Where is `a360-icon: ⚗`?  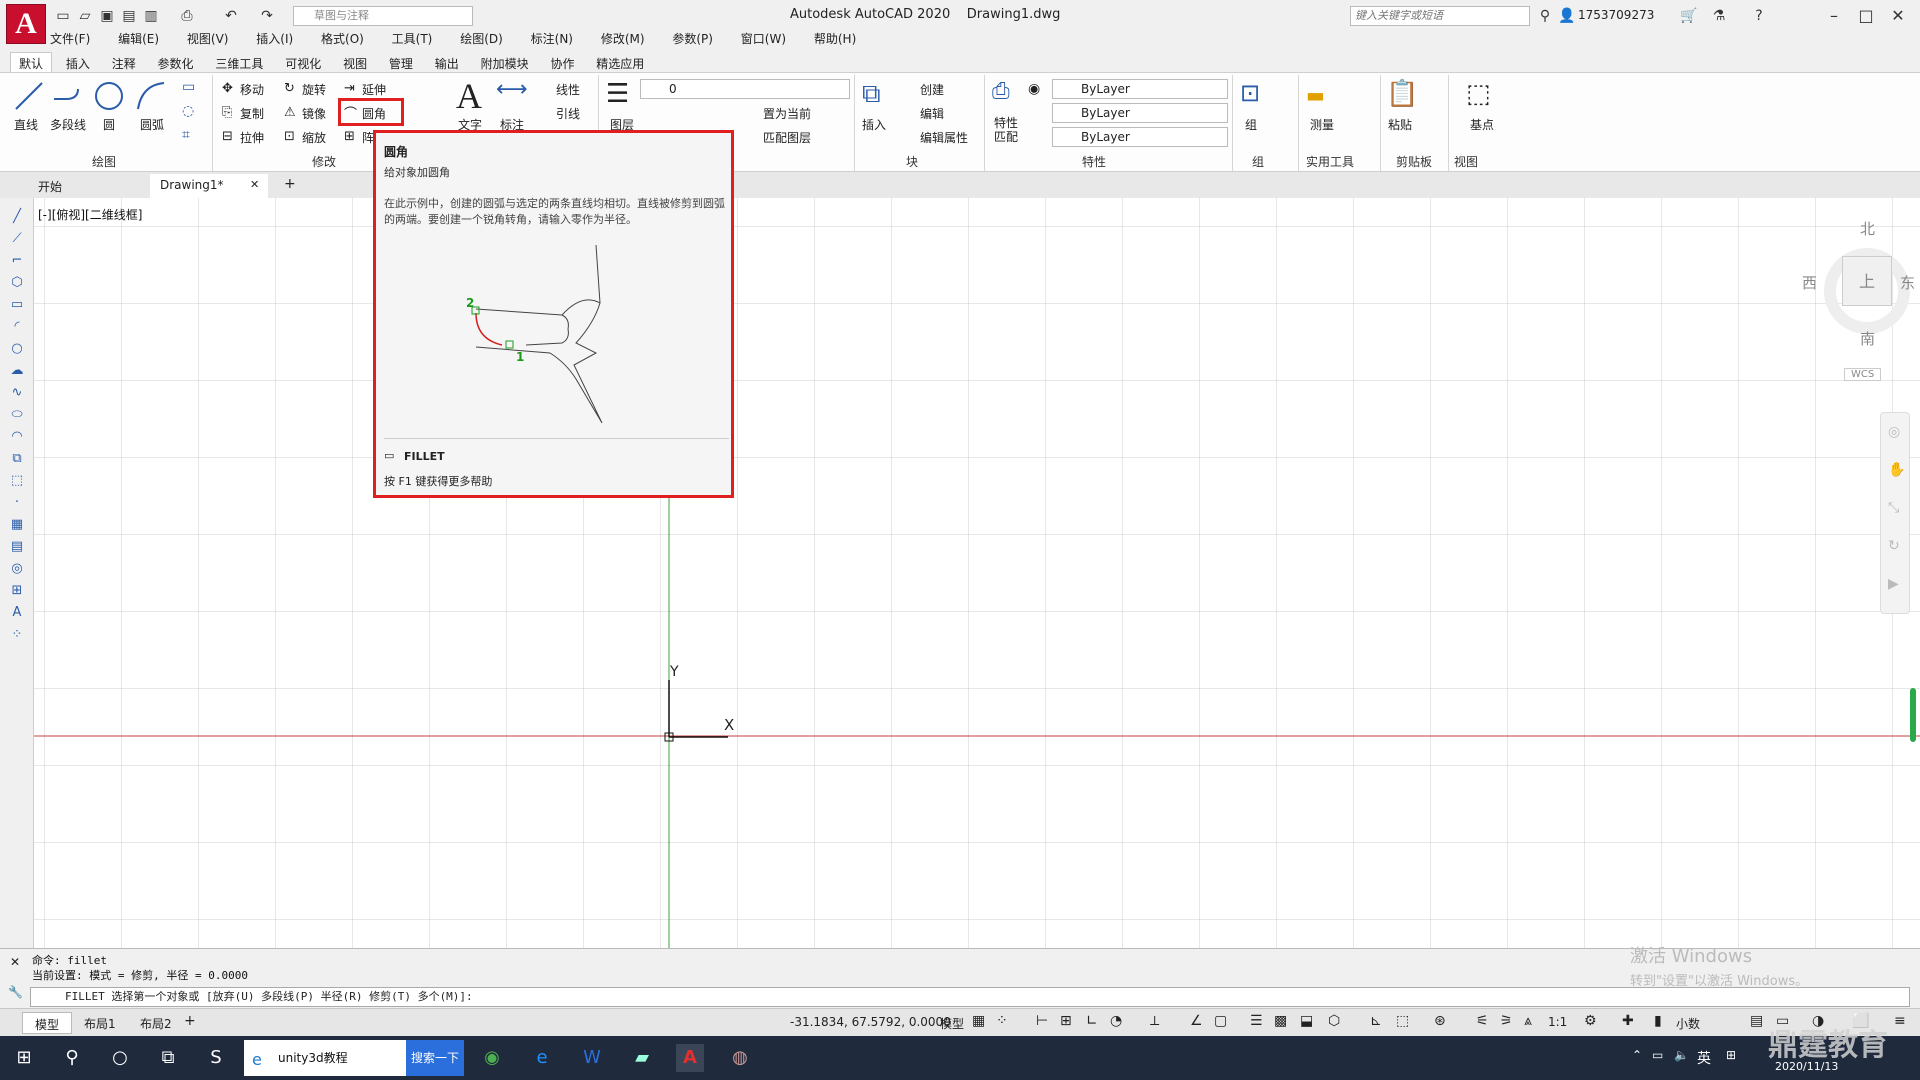
a360-icon: ⚗ is located at coordinates (1719, 16).